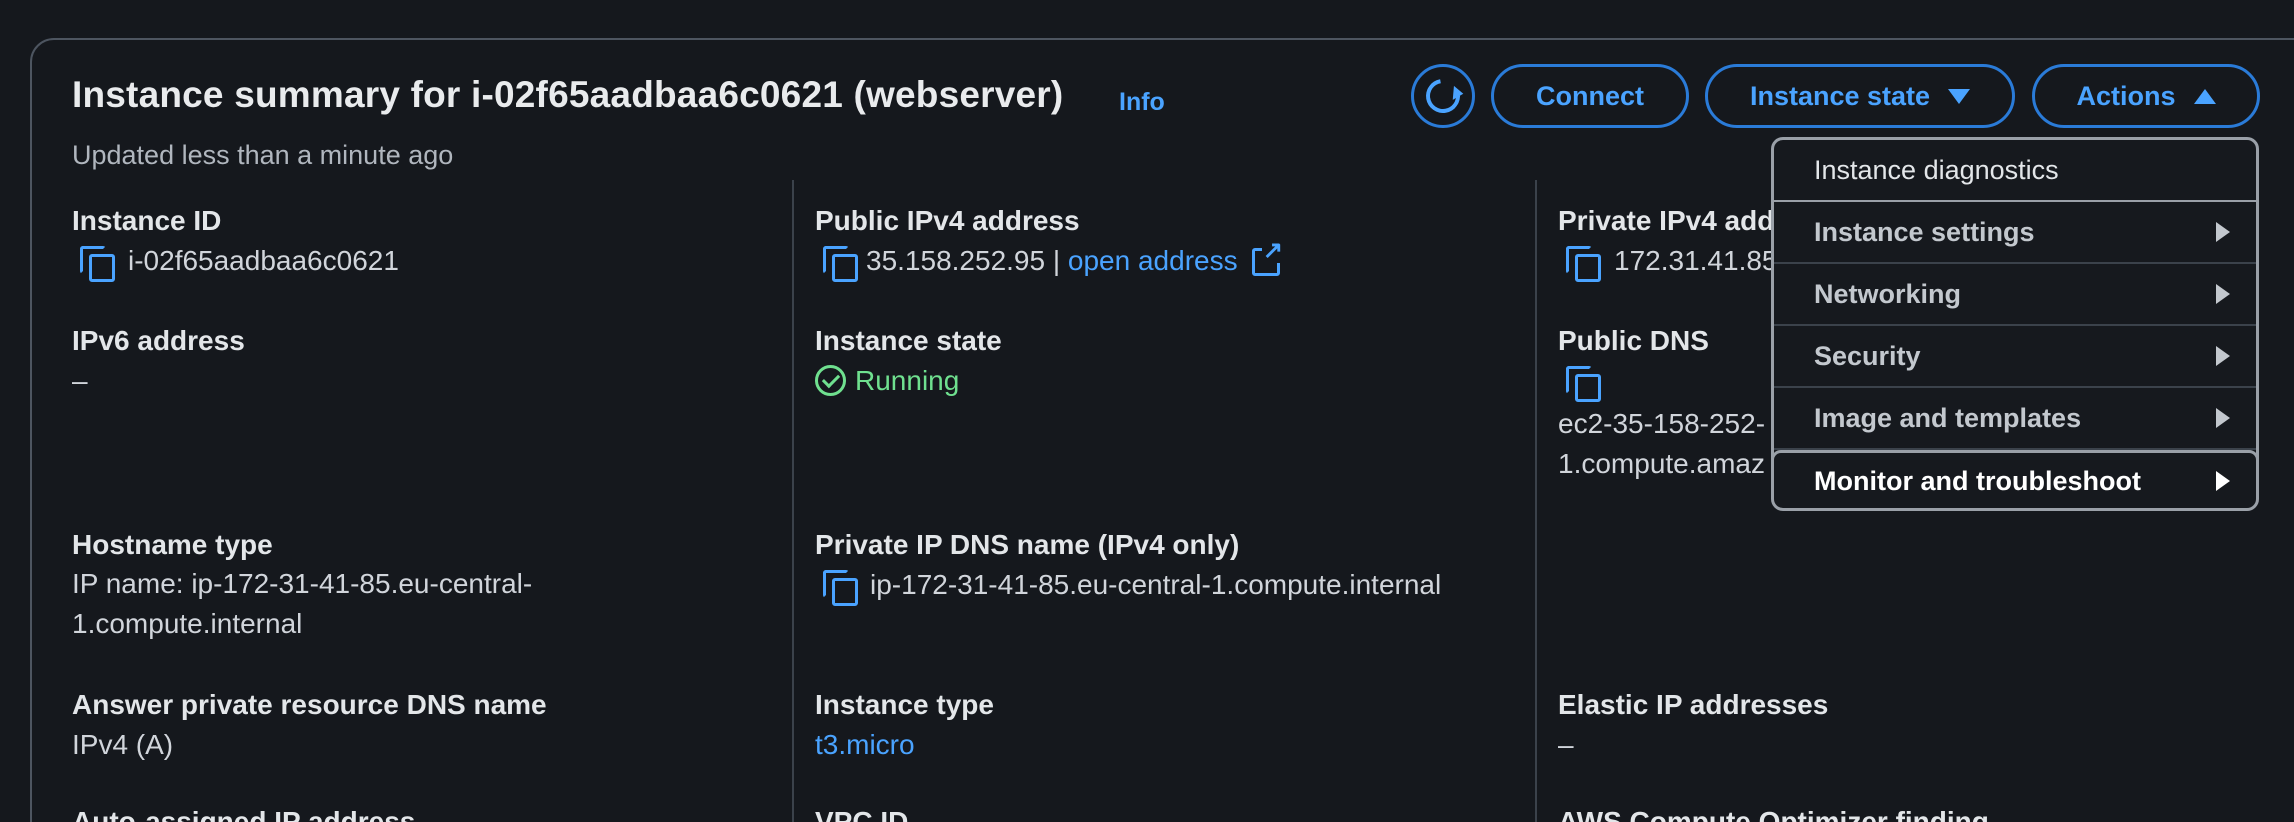 This screenshot has width=2294, height=822. What do you see at coordinates (158, 340) in the screenshot?
I see `ipv6-label: IPv6 address` at bounding box center [158, 340].